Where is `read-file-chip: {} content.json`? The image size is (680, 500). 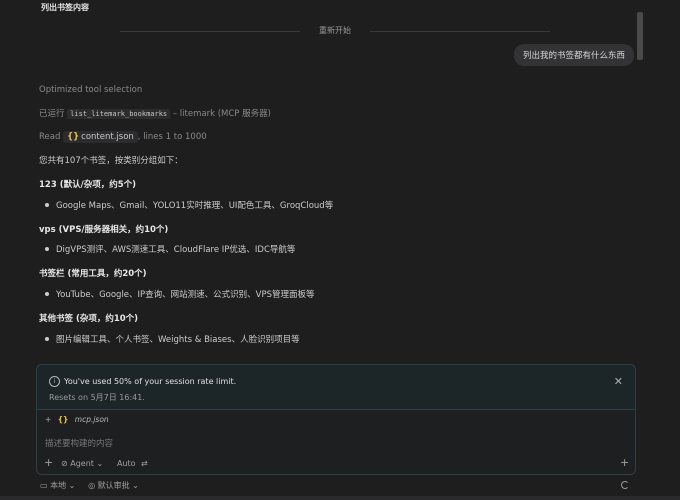
read-file-chip: {} content.json is located at coordinates (100, 137).